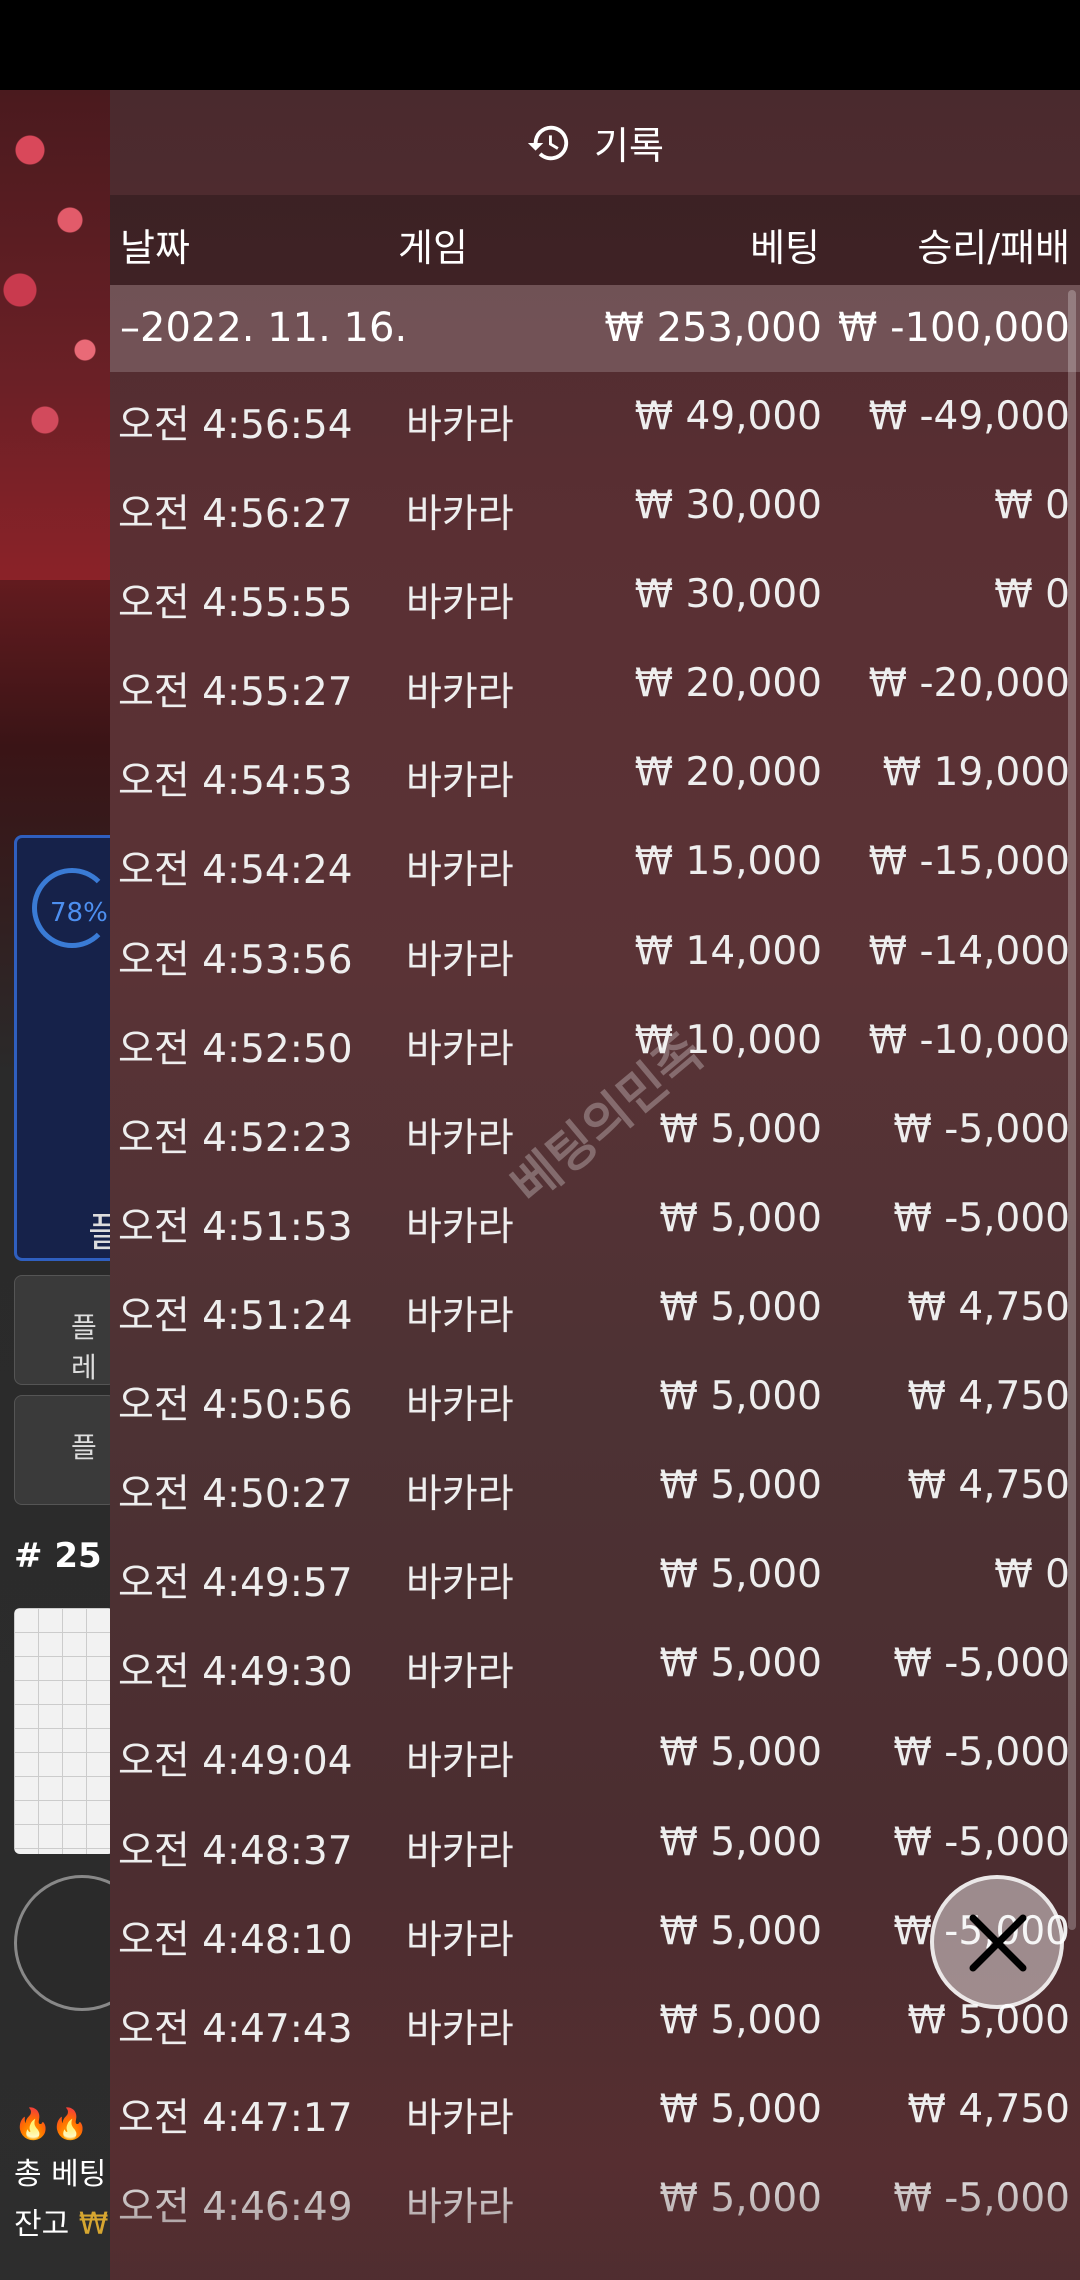  I want to click on date-group-row: –2022. 11. 16. ₩ 253,000 ₩ -100,000, so click(595, 328).